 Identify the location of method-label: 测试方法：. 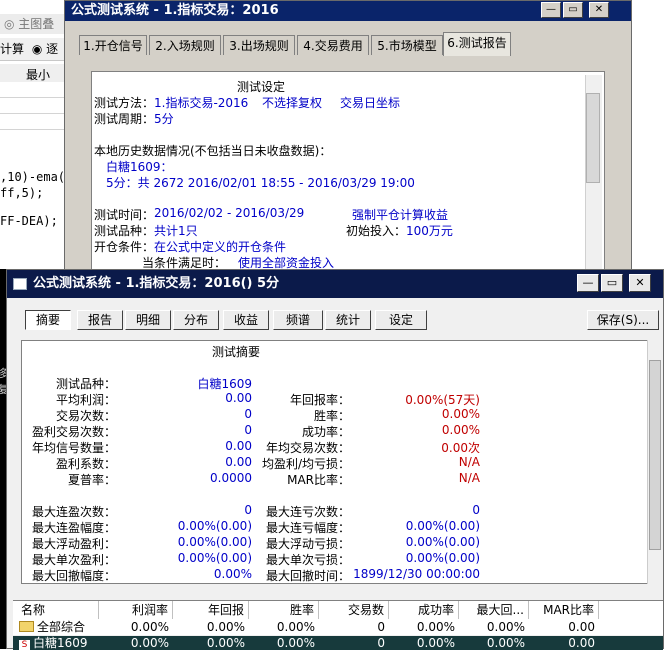
(124, 103).